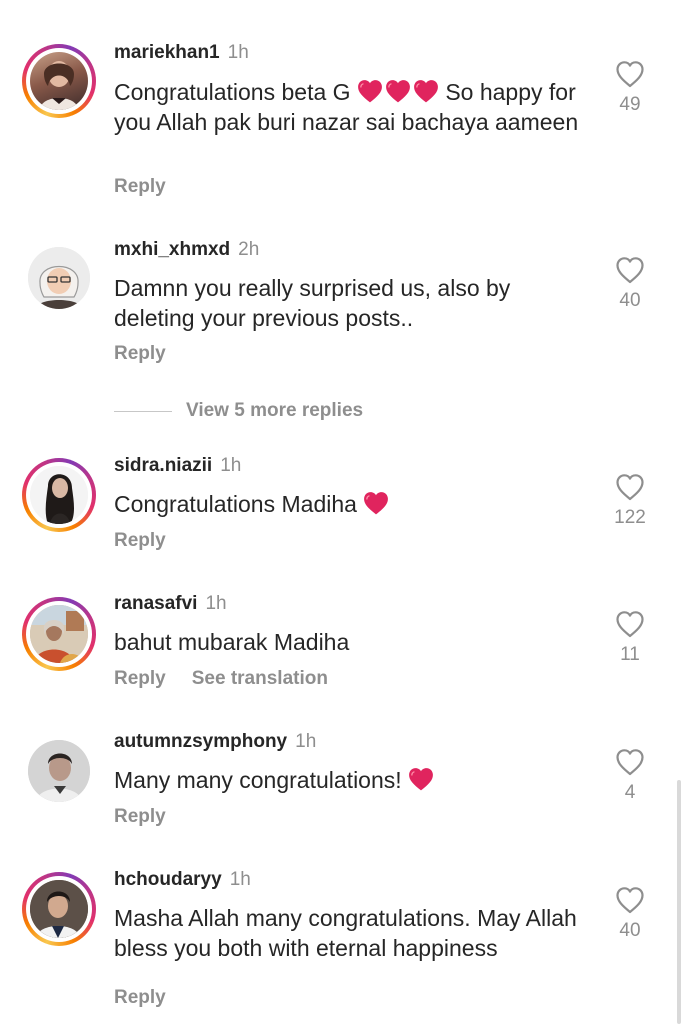 This screenshot has height=1024, width=683. What do you see at coordinates (630, 654) in the screenshot?
I see `like-count: 11` at bounding box center [630, 654].